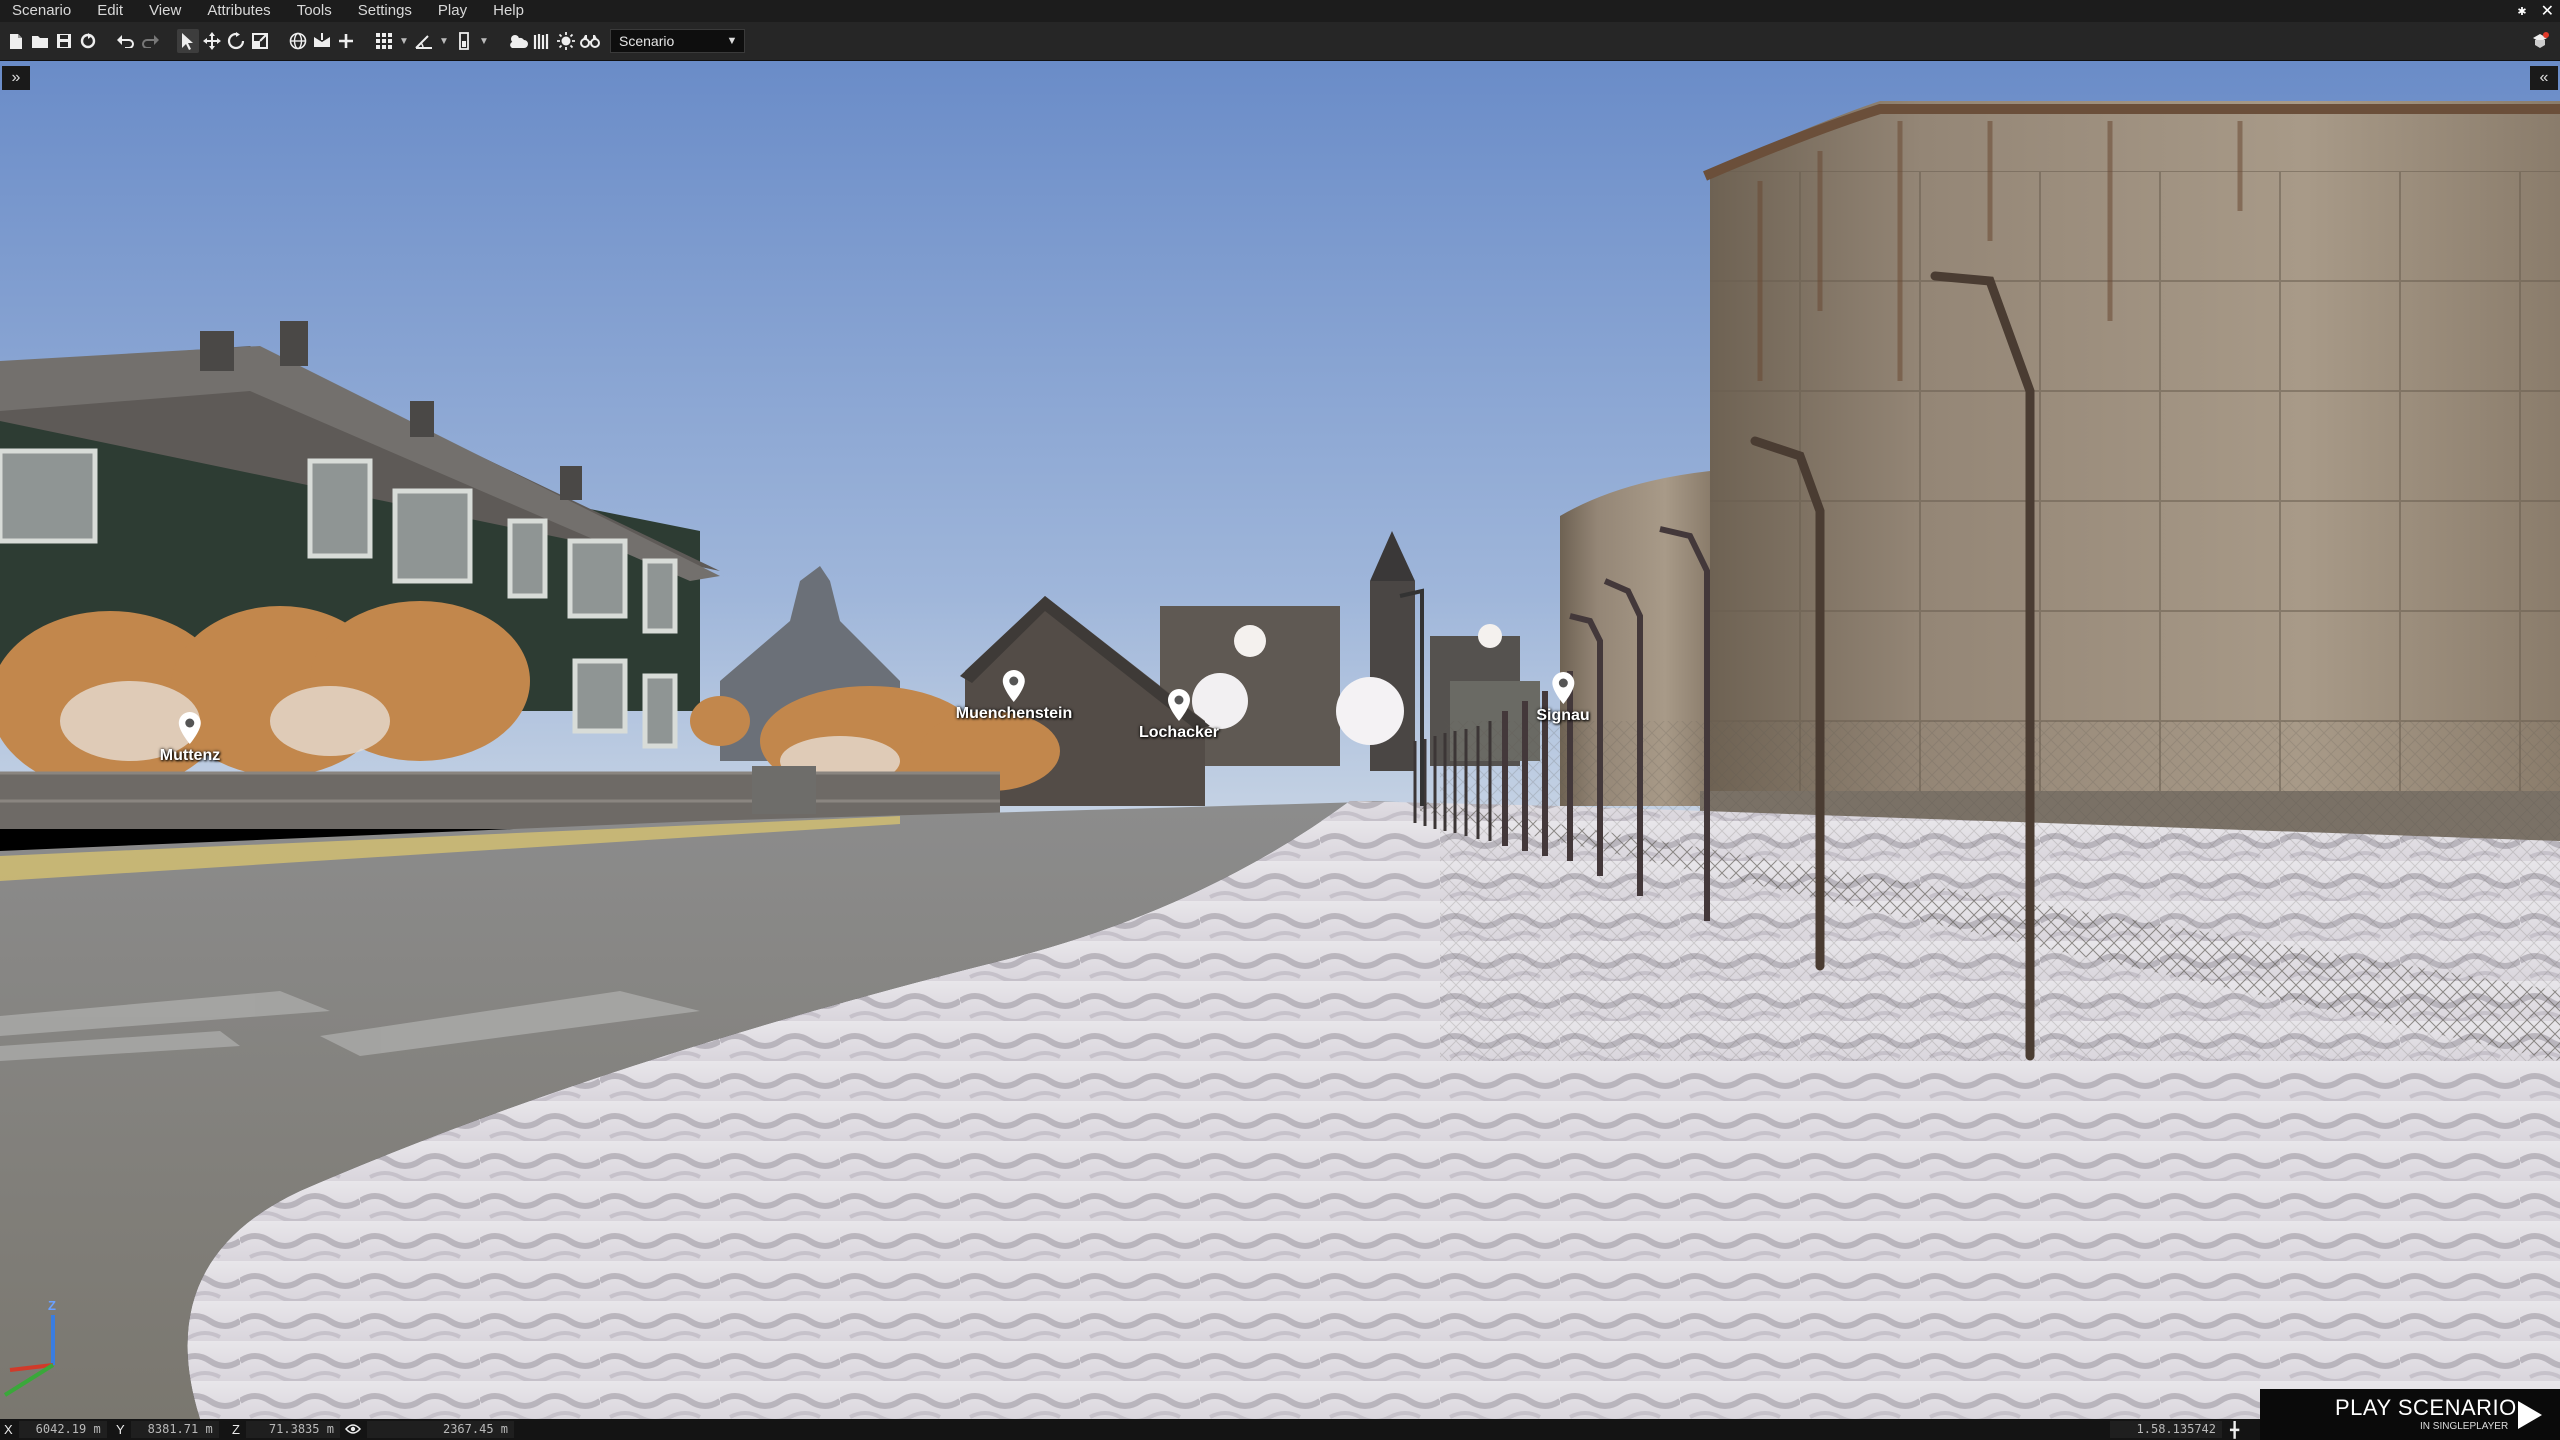 Image resolution: width=2560 pixels, height=1440 pixels. What do you see at coordinates (1563, 715) in the screenshot?
I see `location-marker-label: Signau` at bounding box center [1563, 715].